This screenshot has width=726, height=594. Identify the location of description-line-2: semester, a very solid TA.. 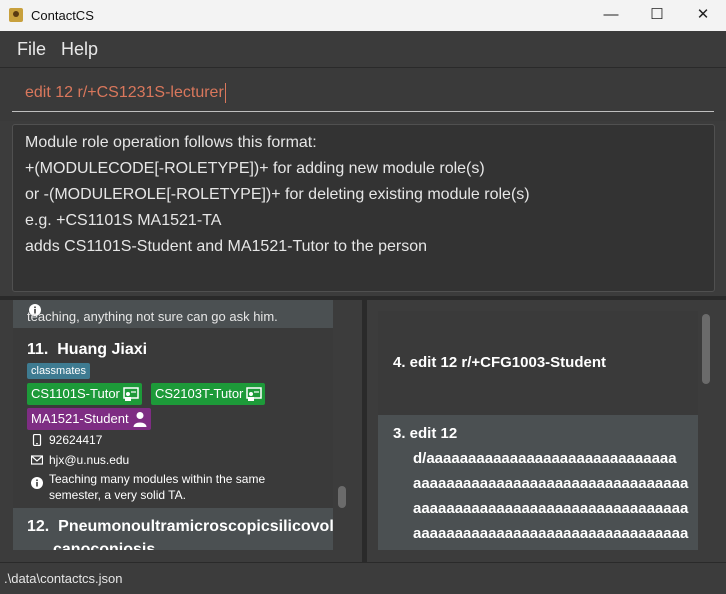
(117, 495).